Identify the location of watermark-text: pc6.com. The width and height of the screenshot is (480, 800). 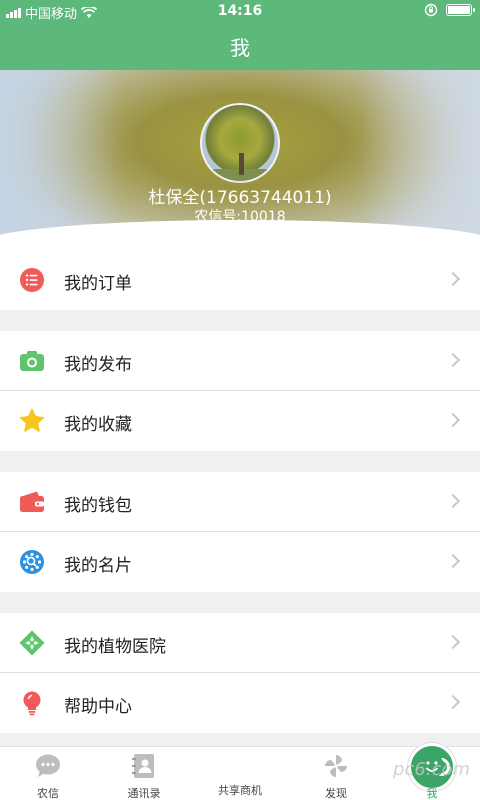
(431, 769).